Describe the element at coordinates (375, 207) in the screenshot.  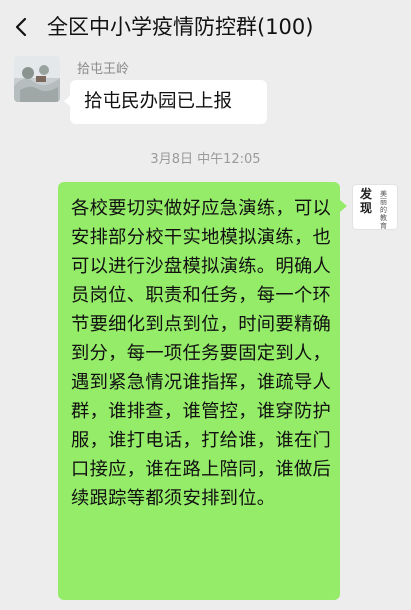
I see `self-avatar: 发现 美丽的教育` at that location.